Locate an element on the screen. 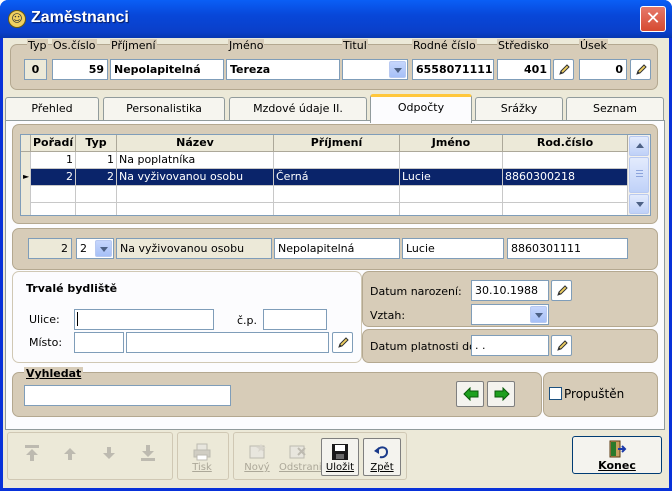  stredisko-field: 401 is located at coordinates (524, 69).